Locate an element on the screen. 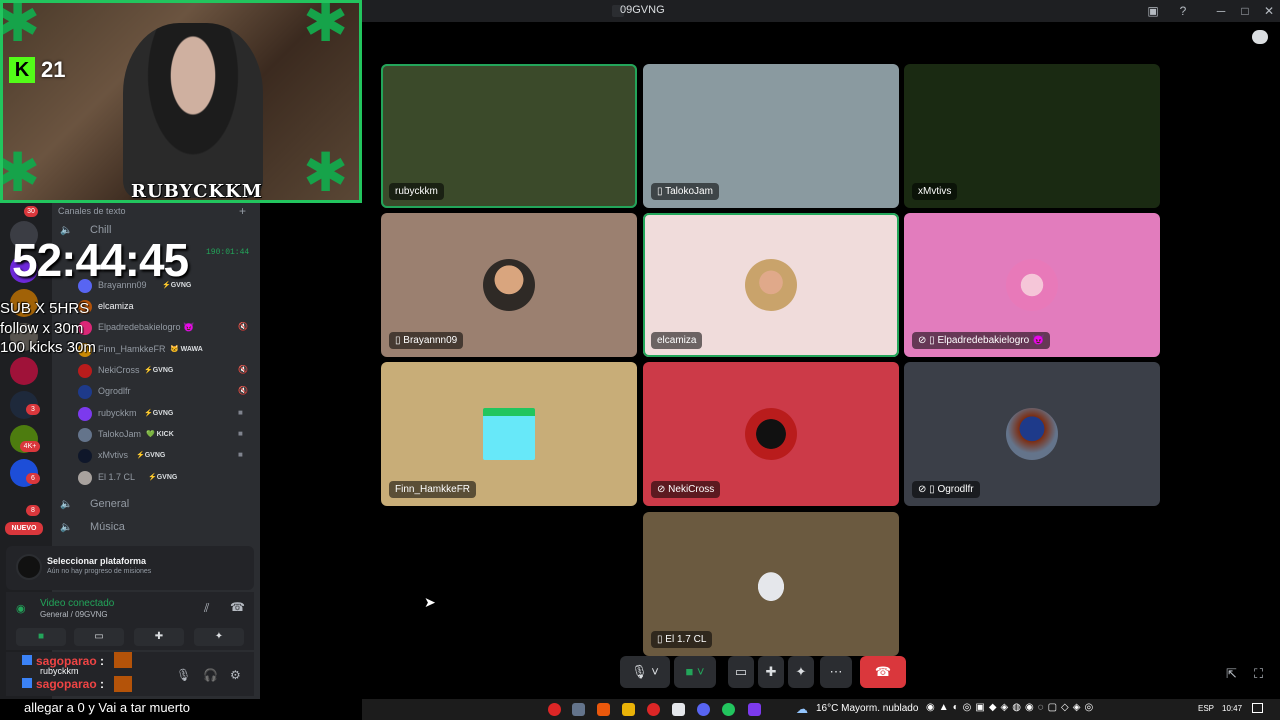  server-badge: 6 is located at coordinates (33, 478).